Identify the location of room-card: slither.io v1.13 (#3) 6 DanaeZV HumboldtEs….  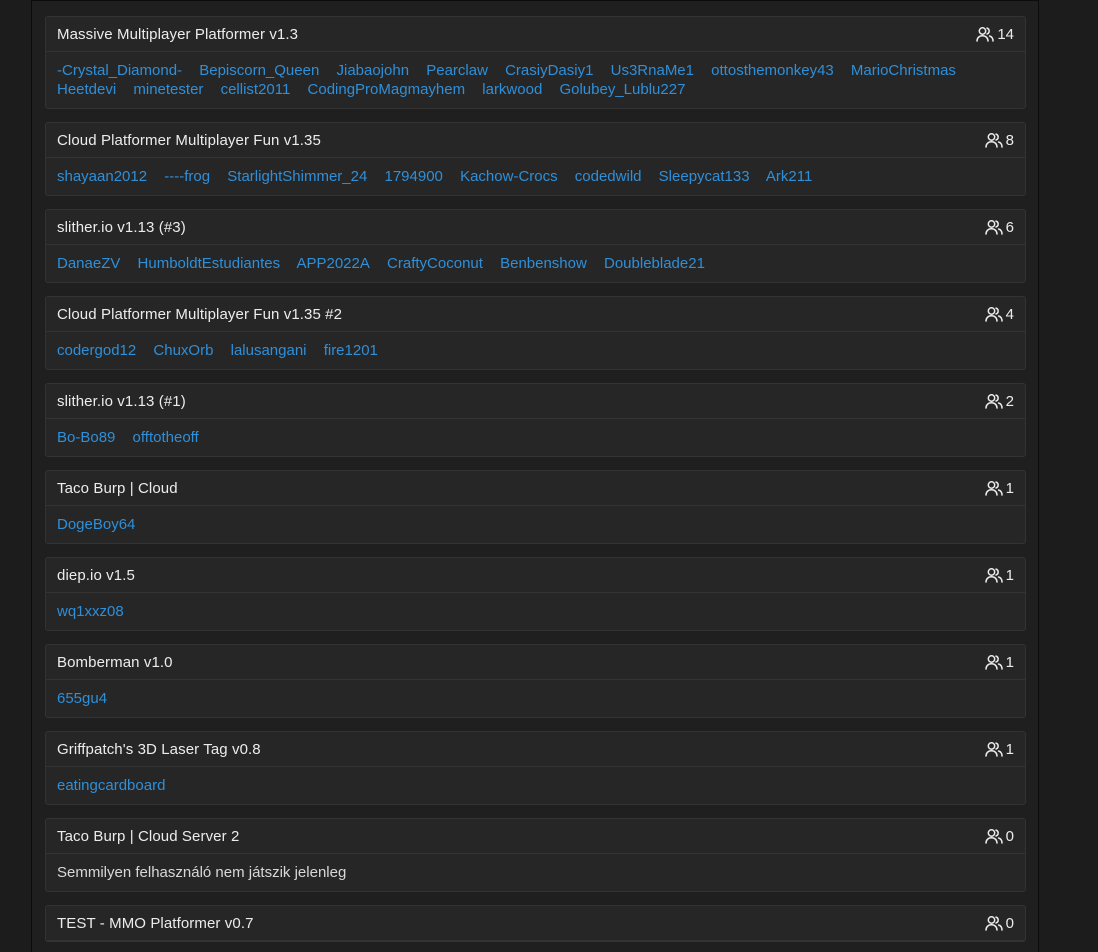
(535, 246).